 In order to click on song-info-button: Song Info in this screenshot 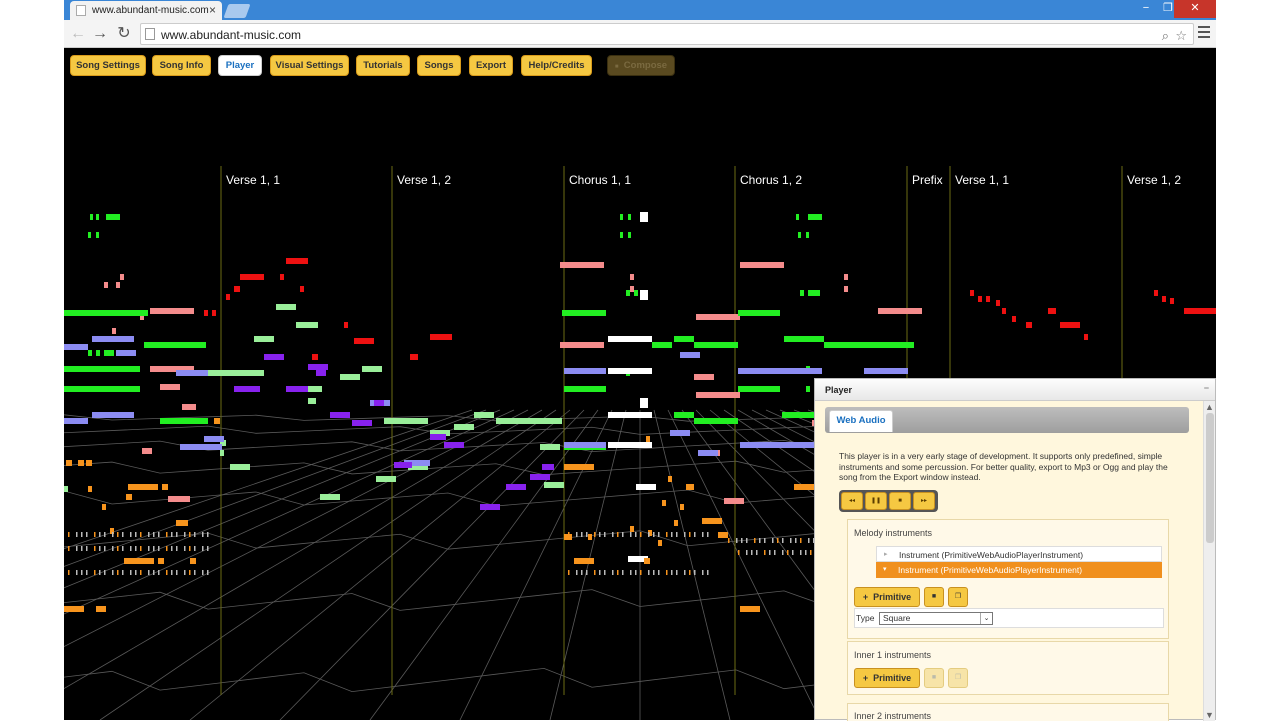, I will do `click(181, 65)`.